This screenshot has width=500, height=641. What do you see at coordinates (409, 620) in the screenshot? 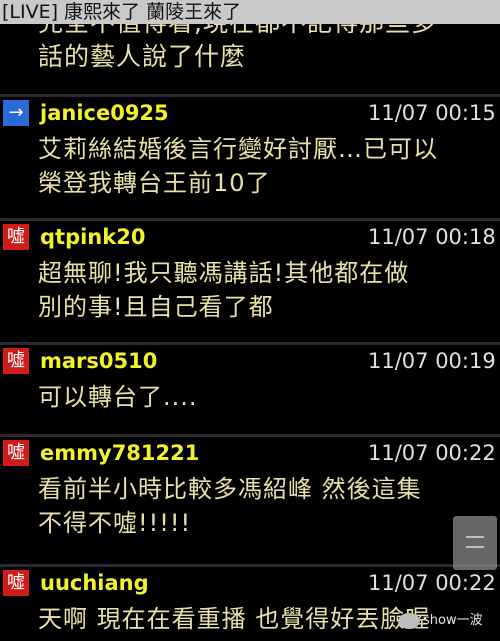
I see `wechat-logo-icon` at bounding box center [409, 620].